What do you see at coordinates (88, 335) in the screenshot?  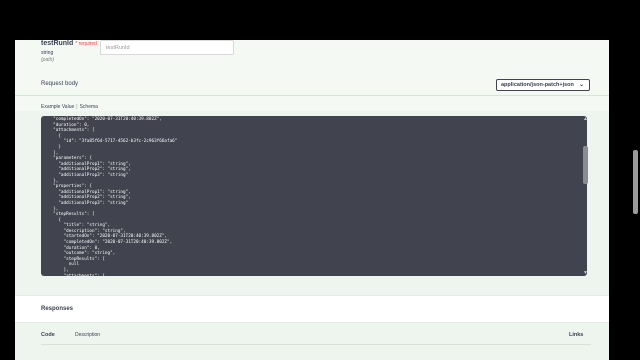 I see `col-description: Description` at bounding box center [88, 335].